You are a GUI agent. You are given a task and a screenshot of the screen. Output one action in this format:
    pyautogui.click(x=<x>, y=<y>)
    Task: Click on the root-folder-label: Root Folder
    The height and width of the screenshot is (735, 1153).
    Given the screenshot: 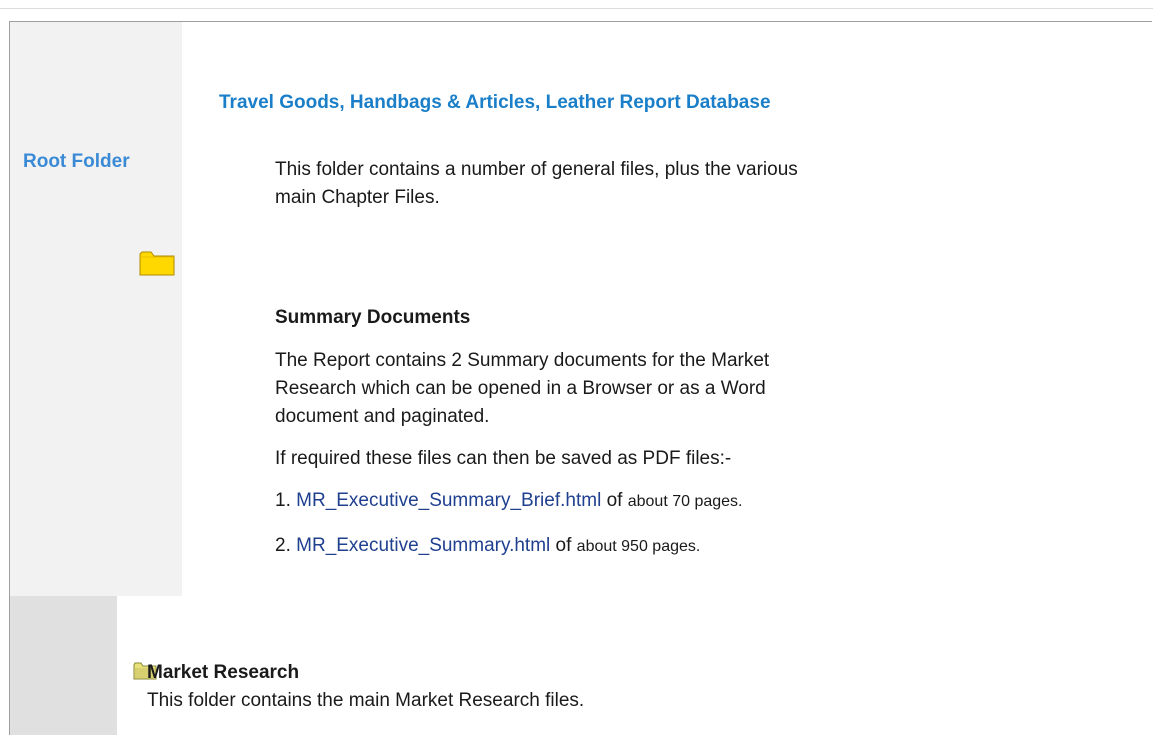 What is the action you would take?
    pyautogui.click(x=76, y=161)
    